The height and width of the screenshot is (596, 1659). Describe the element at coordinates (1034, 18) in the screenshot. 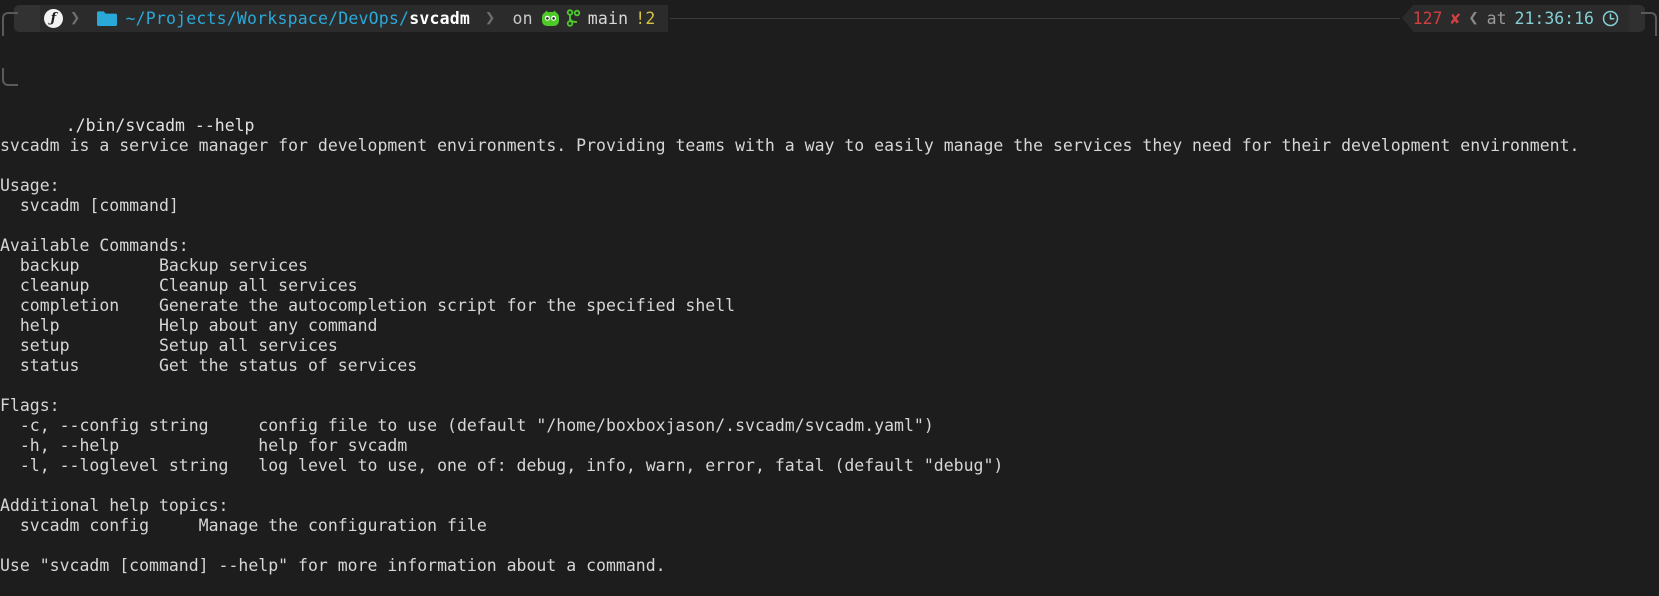

I see `prompt-divider-line` at that location.